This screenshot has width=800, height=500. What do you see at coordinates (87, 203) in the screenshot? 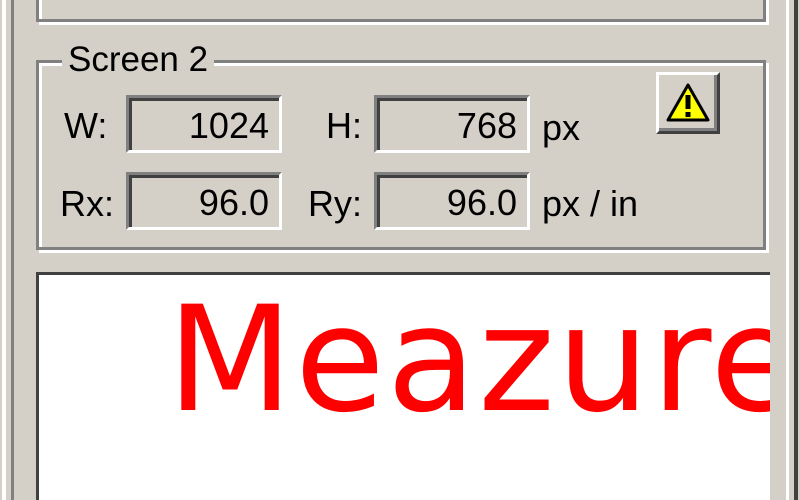
I see `res-x-label: Rx:` at bounding box center [87, 203].